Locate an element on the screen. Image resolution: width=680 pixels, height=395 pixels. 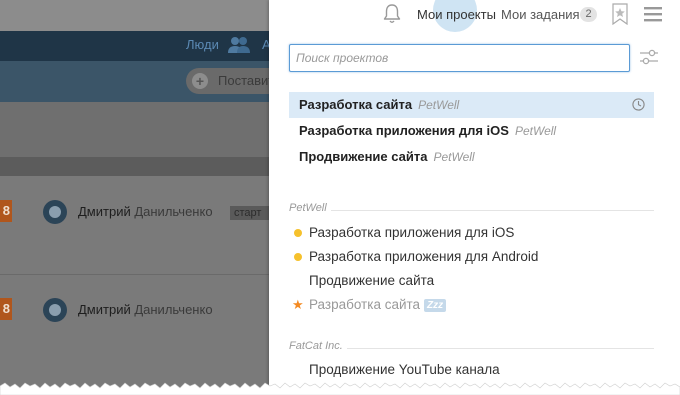
bookmark-star-icon is located at coordinates (620, 14).